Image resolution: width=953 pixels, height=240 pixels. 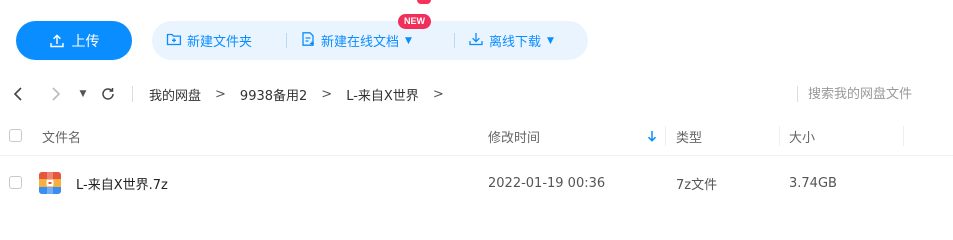 What do you see at coordinates (132, 94) in the screenshot?
I see `nav-divider` at bounding box center [132, 94].